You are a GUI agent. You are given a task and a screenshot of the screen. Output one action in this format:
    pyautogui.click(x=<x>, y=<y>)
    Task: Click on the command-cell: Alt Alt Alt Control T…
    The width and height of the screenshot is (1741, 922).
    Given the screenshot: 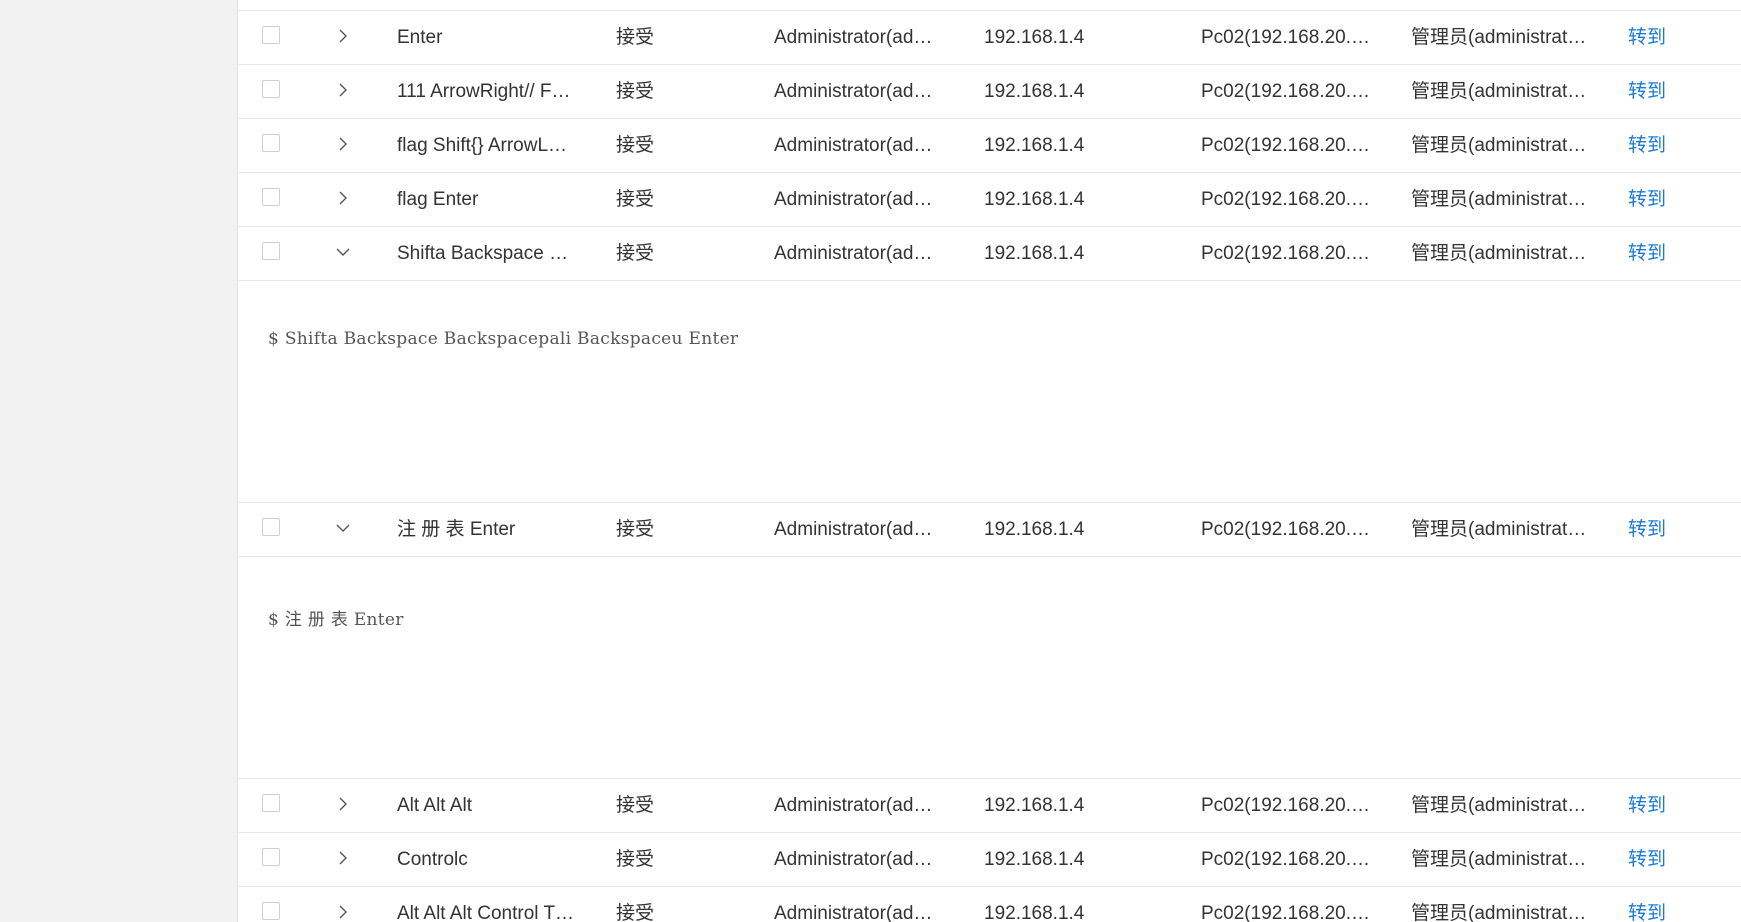 What is the action you would take?
    pyautogui.click(x=486, y=912)
    